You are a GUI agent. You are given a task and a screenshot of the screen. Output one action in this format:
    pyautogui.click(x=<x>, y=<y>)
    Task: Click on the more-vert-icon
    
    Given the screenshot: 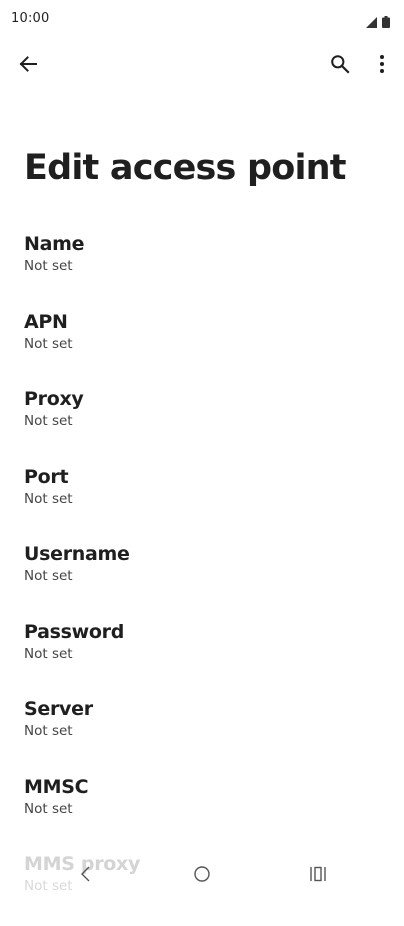 What is the action you would take?
    pyautogui.click(x=382, y=66)
    